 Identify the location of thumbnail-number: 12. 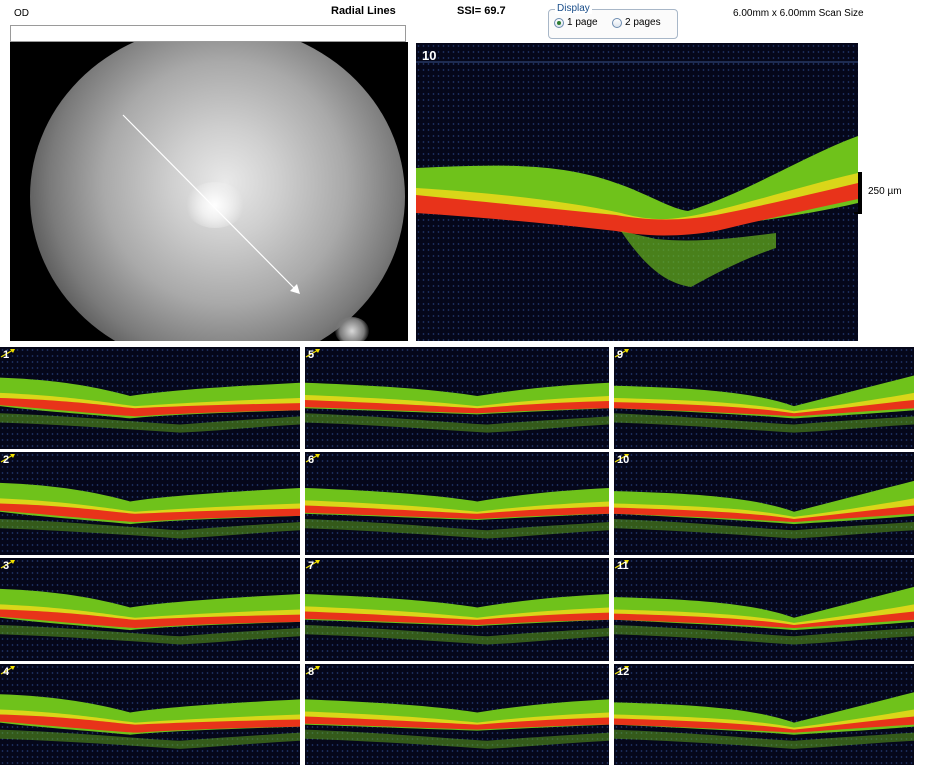
(623, 672).